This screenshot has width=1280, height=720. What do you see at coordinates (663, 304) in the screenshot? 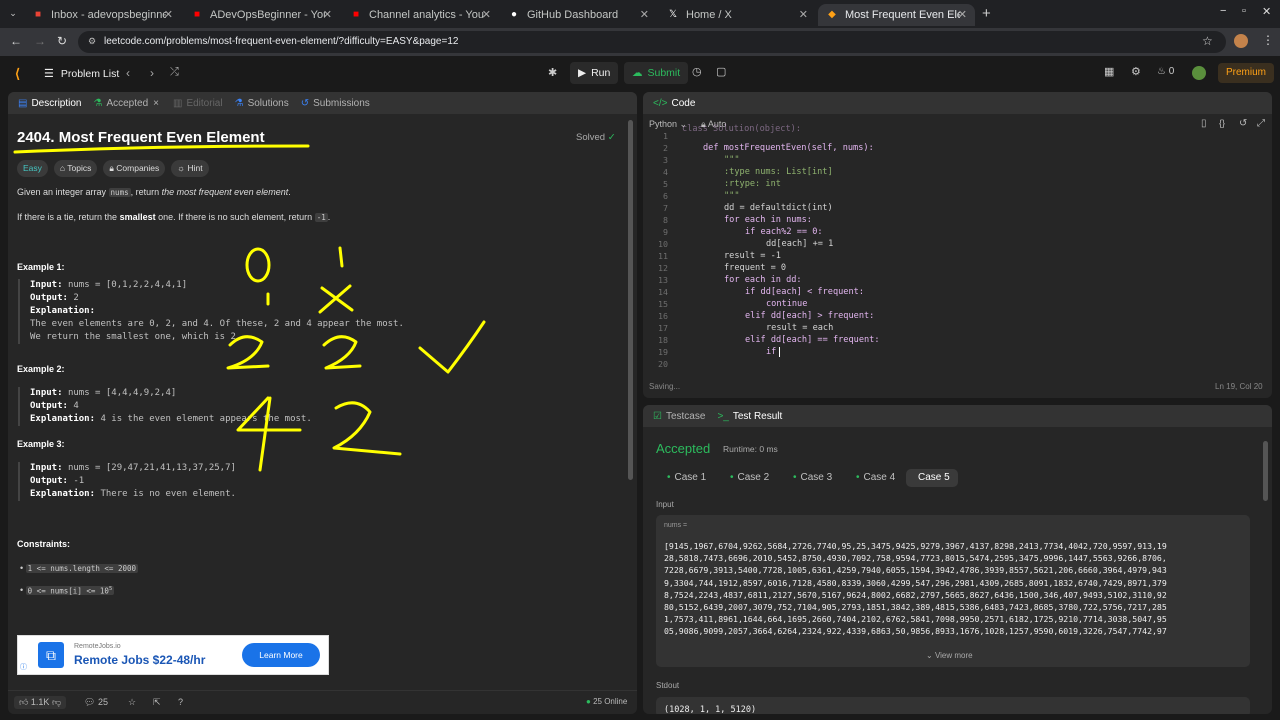
I see `line-number: 15` at bounding box center [663, 304].